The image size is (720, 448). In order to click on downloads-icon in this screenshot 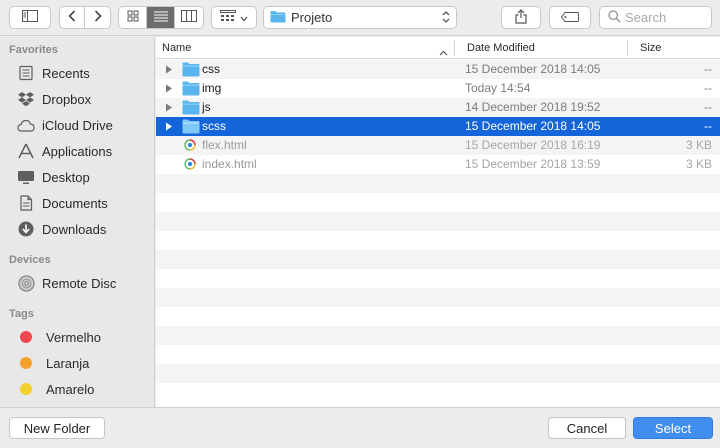, I will do `click(26, 229)`.